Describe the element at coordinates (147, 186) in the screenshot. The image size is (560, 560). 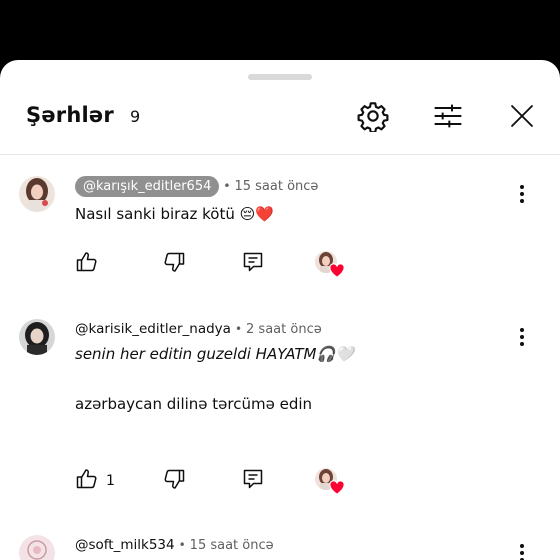
I see `comment-author: @karışık_editler654` at that location.